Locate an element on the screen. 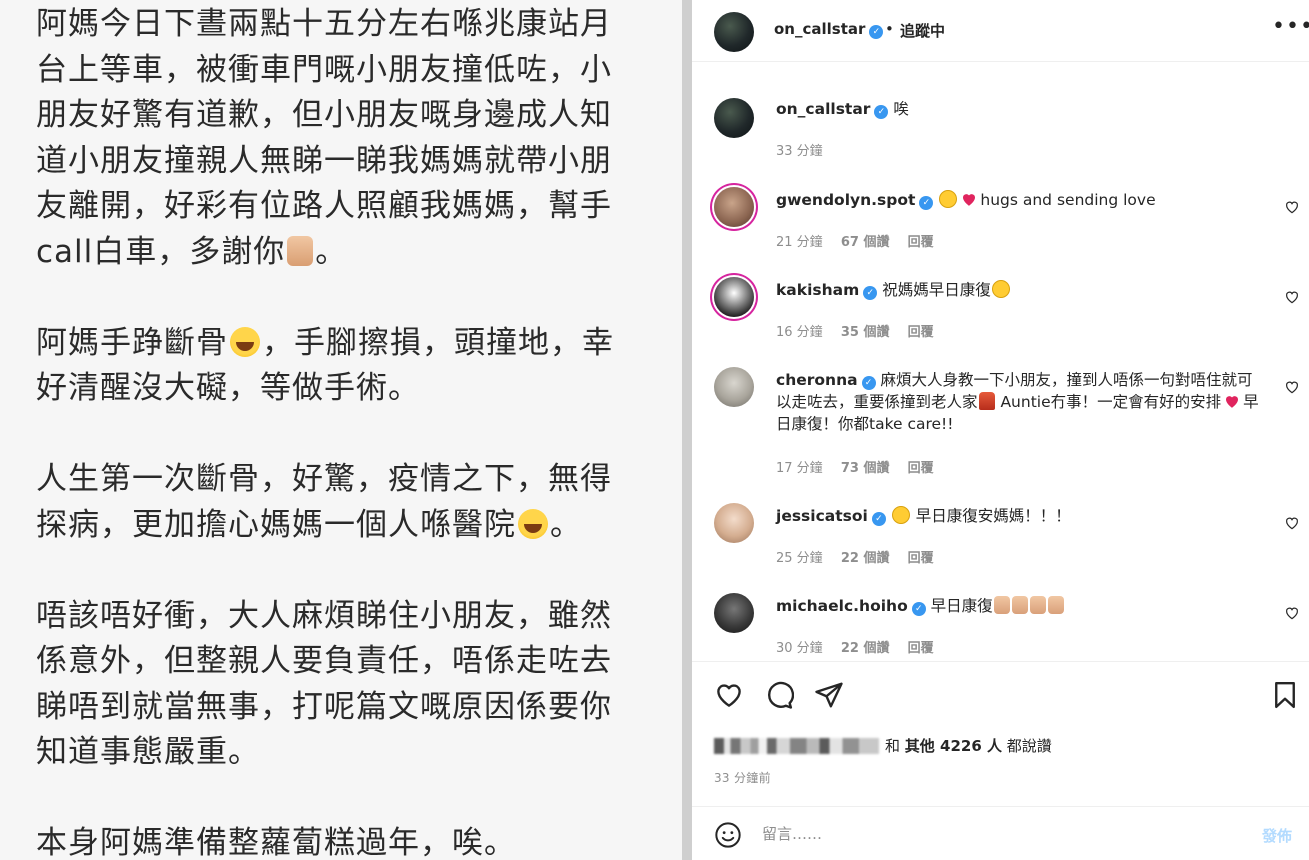  paragraph-5: 本身阿媽準備整蘿蔔糕過年，唉。 is located at coordinates (336, 840).